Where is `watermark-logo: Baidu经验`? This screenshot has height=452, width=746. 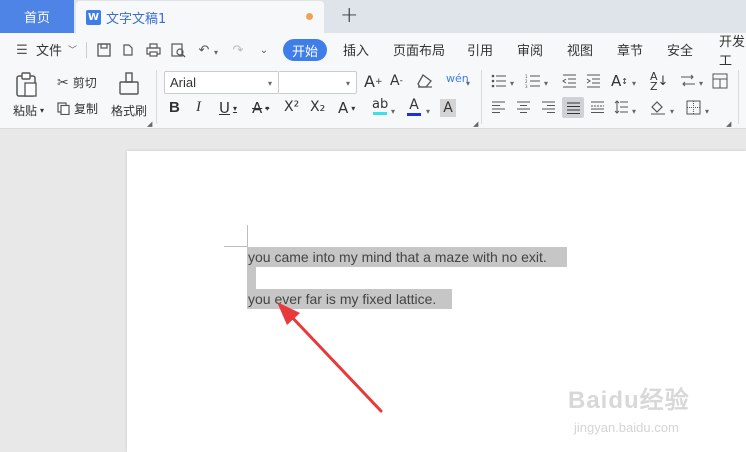 watermark-logo: Baidu经验 is located at coordinates (629, 400).